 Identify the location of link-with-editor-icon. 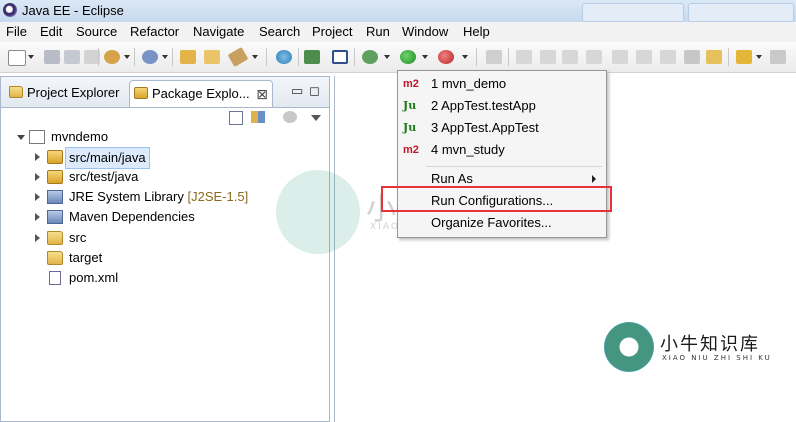
(258, 117).